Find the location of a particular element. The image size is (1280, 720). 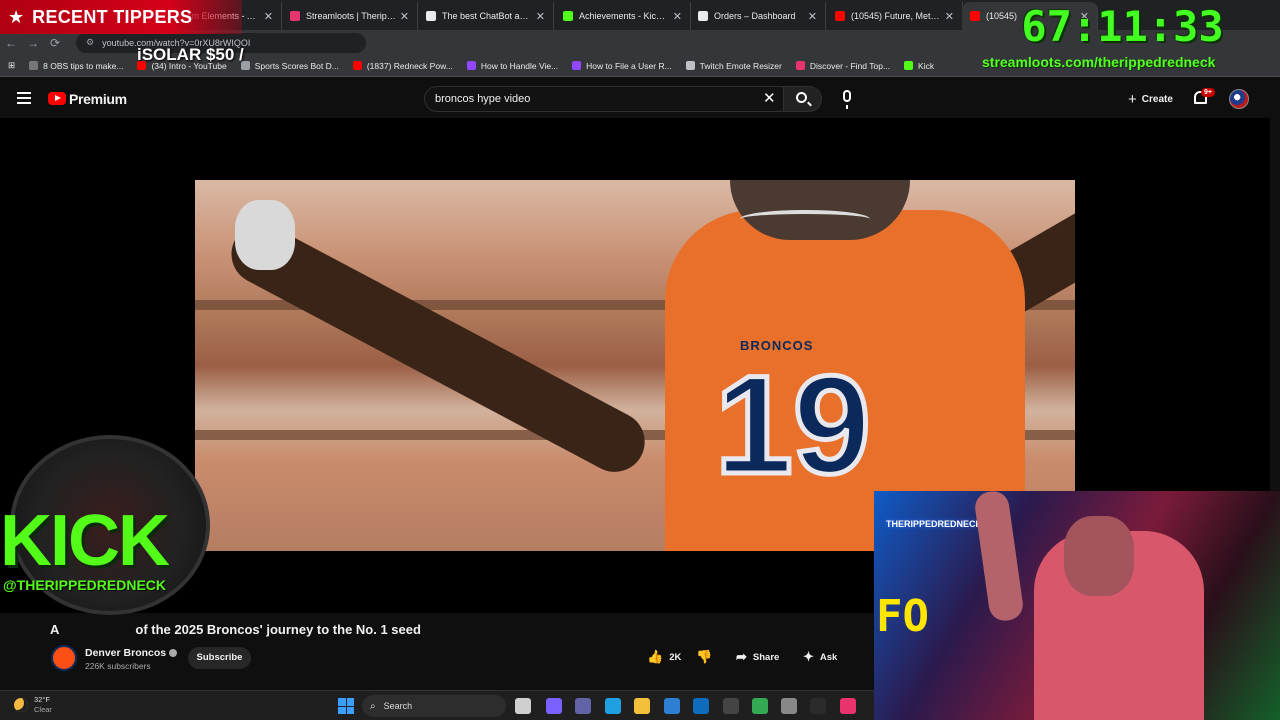

bookmark-label: Kick is located at coordinates (926, 65).